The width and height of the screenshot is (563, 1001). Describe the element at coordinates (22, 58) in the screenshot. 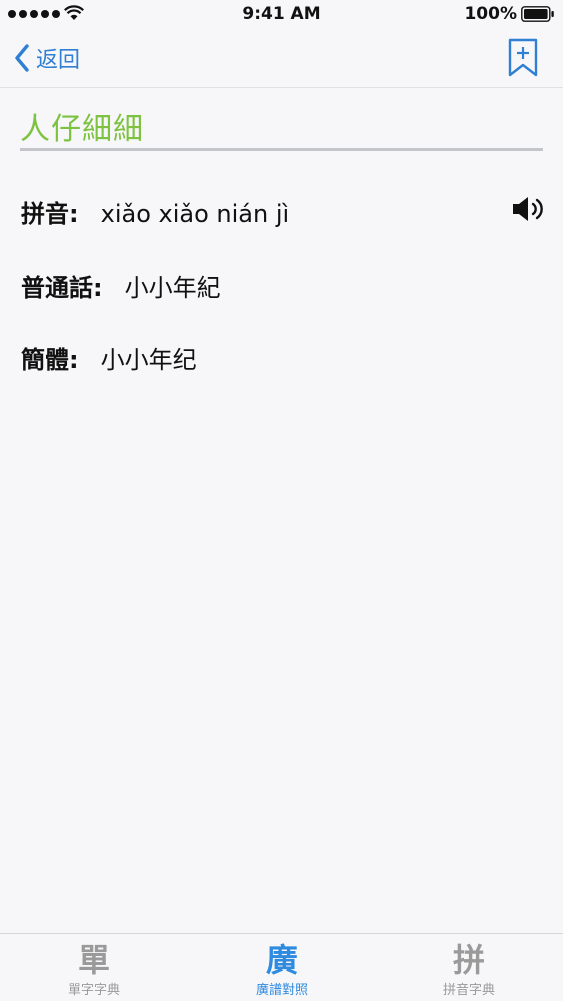

I see `chevron-left-icon` at that location.